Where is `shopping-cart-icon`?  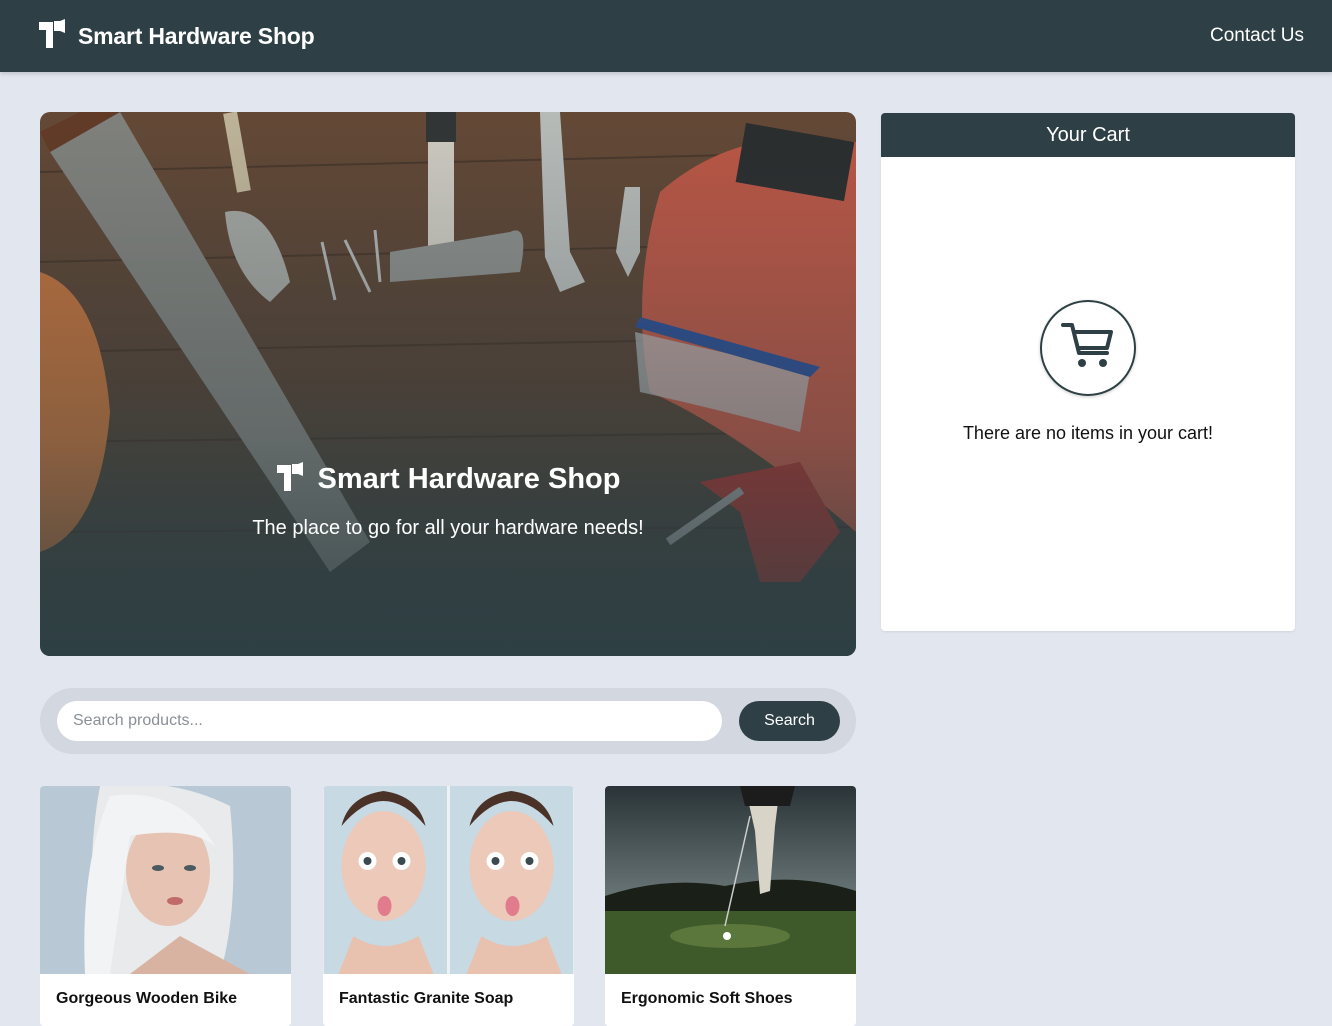
shopping-cart-icon is located at coordinates (1088, 348).